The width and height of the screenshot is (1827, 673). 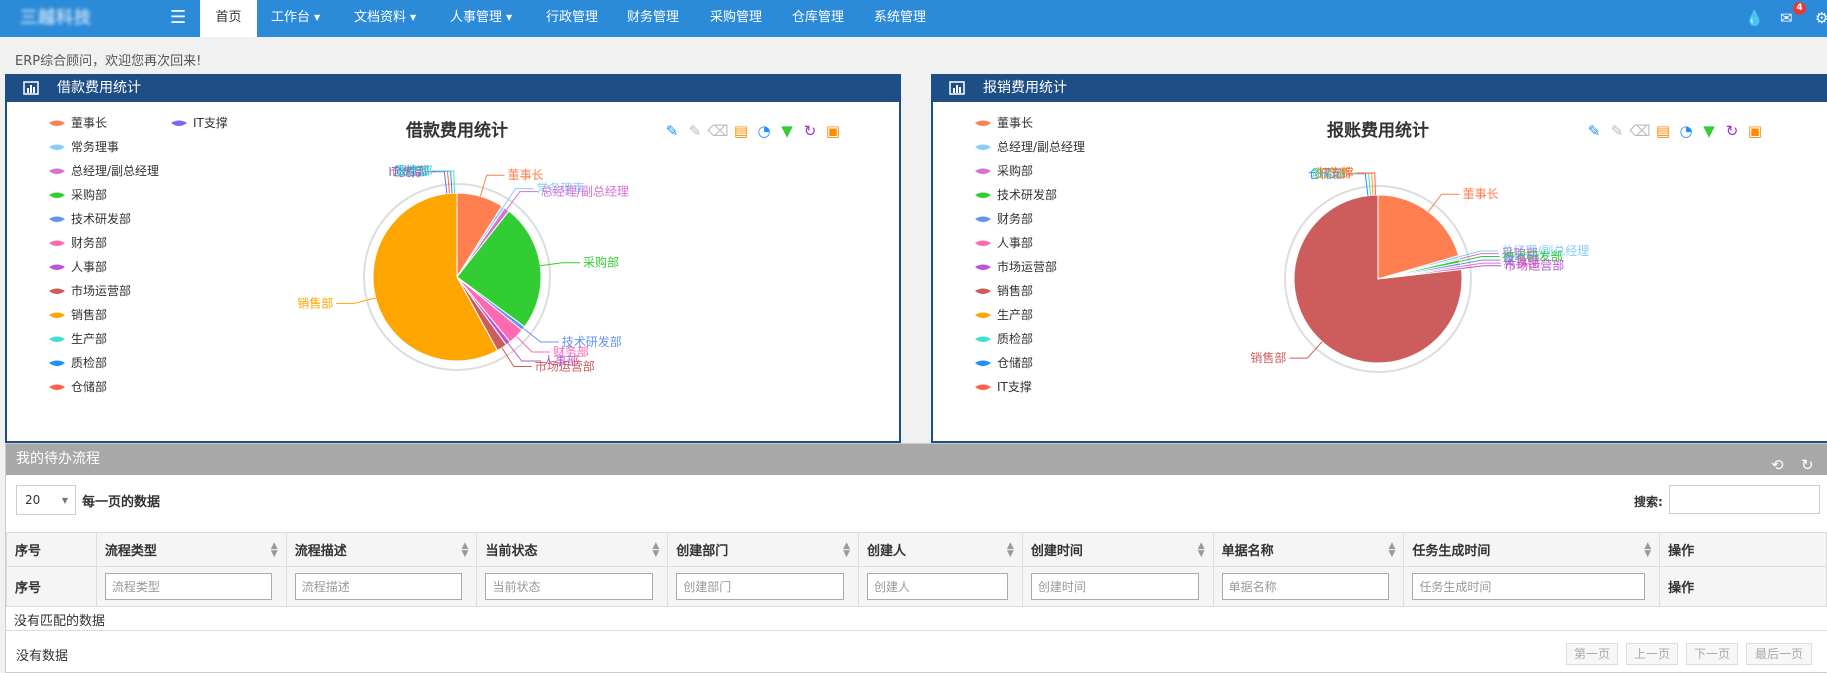 I want to click on nav-item-workbench: 工作台 ▼, so click(x=295, y=18).